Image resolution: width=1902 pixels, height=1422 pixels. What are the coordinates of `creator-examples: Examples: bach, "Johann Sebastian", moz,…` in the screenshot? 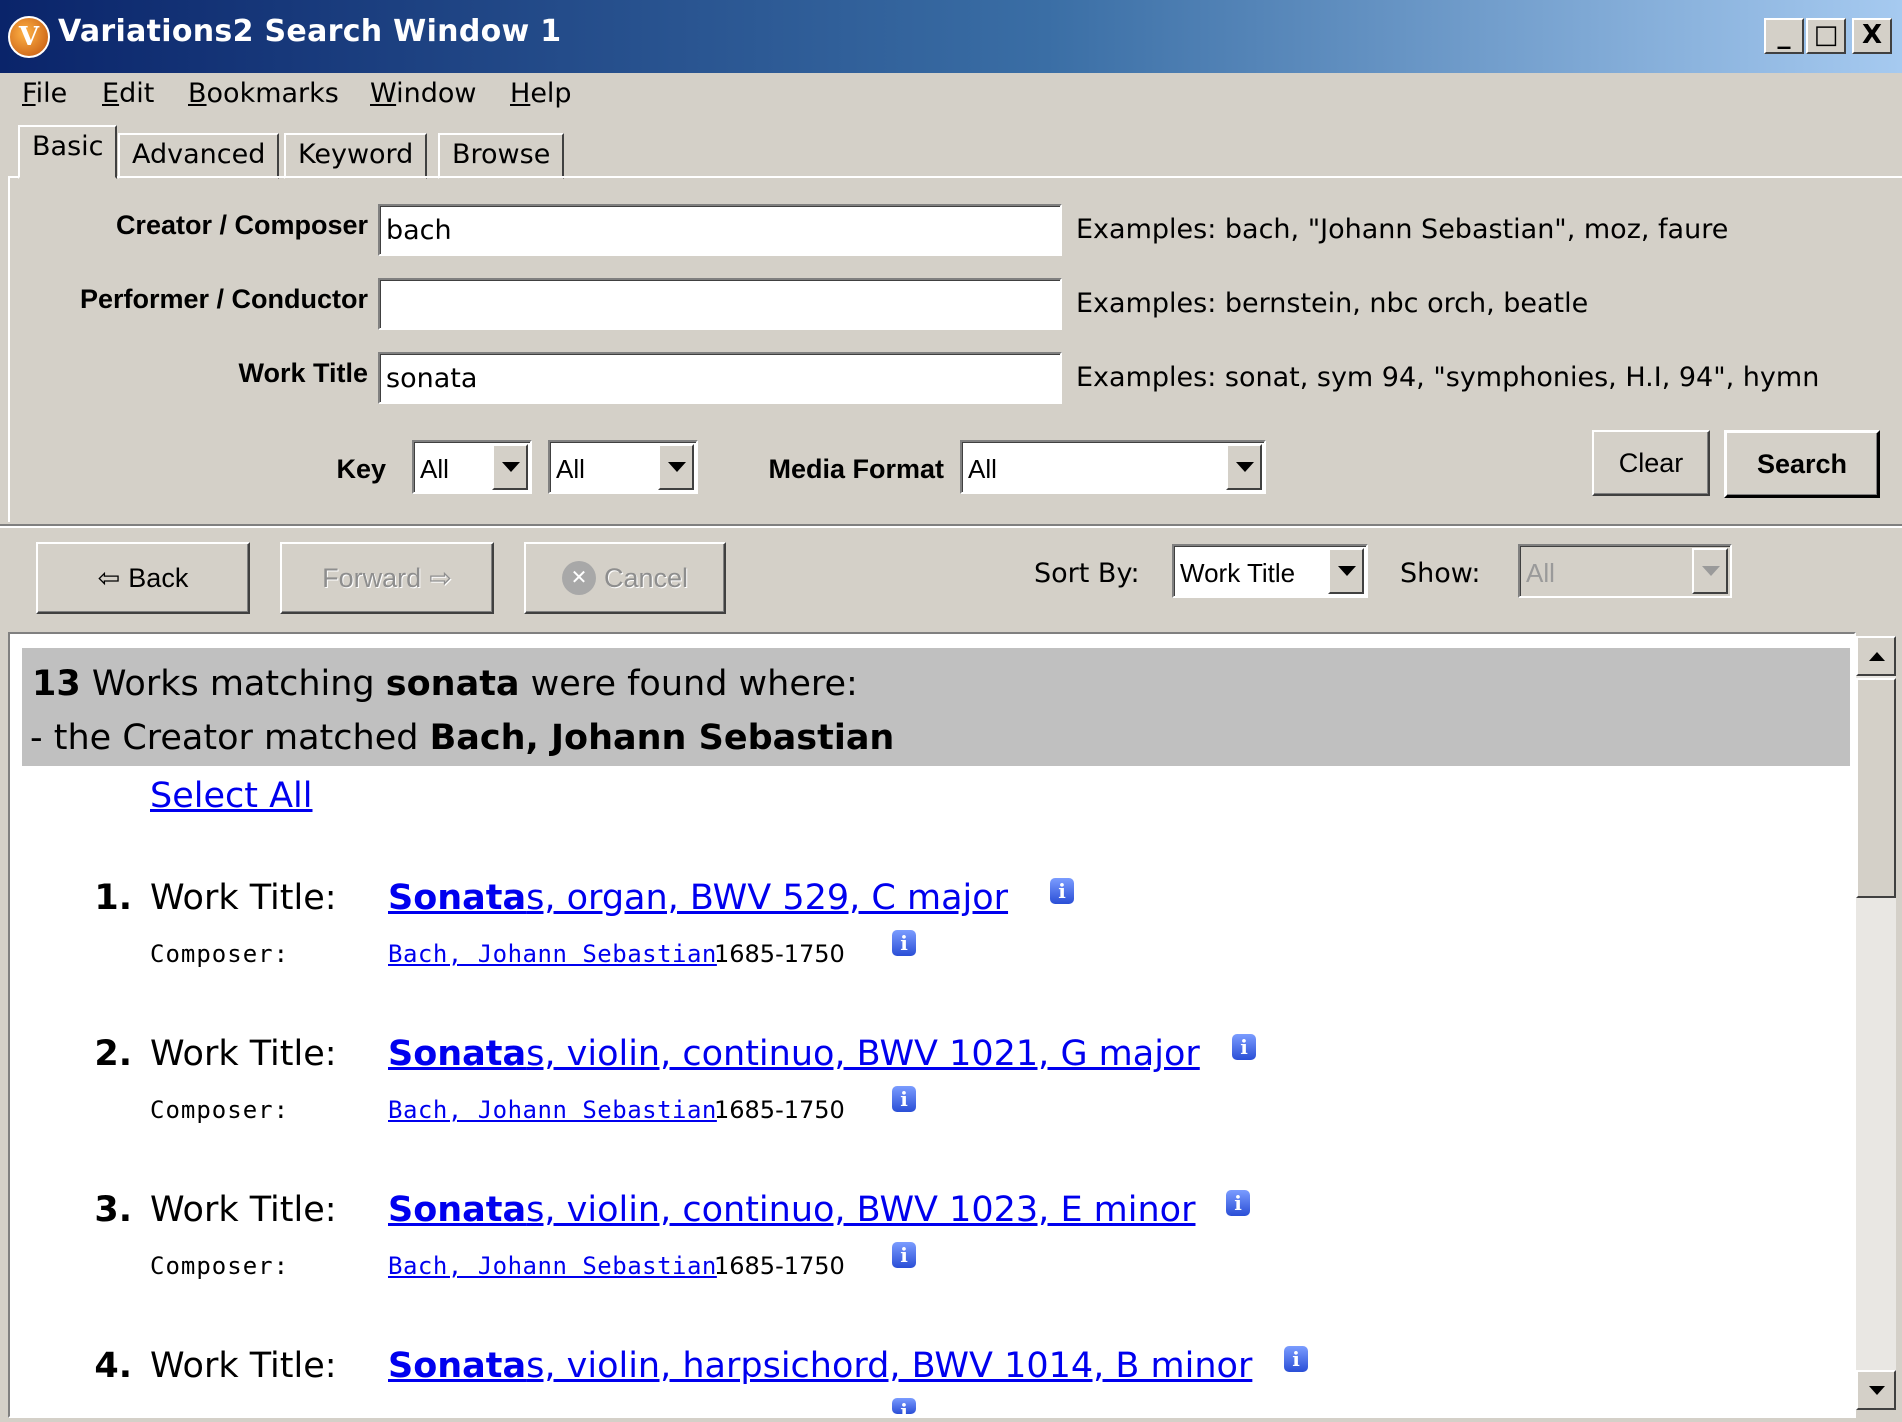 It's located at (1402, 229).